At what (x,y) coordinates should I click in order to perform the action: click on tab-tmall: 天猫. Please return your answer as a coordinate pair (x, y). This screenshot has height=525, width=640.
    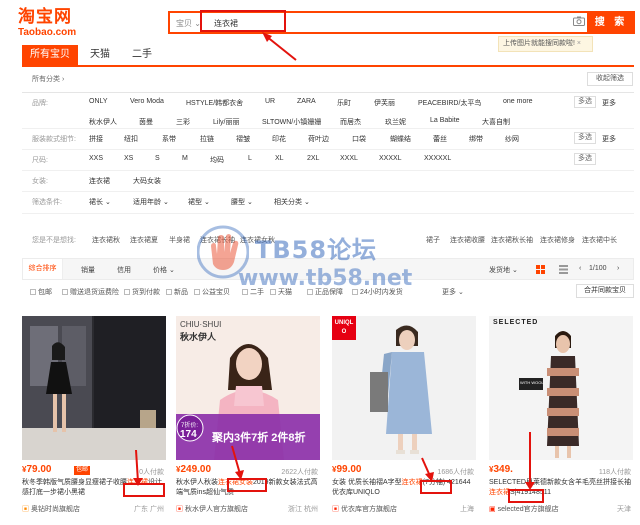
    Looking at the image, I should click on (100, 55).